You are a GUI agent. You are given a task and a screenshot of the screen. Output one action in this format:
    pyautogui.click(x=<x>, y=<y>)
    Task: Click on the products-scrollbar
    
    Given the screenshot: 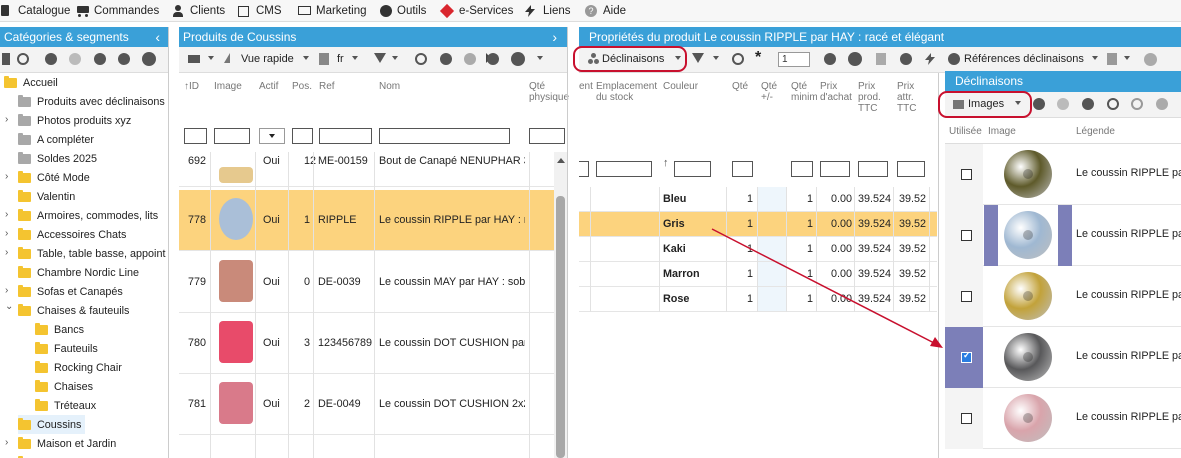 What is the action you would take?
    pyautogui.click(x=560, y=305)
    